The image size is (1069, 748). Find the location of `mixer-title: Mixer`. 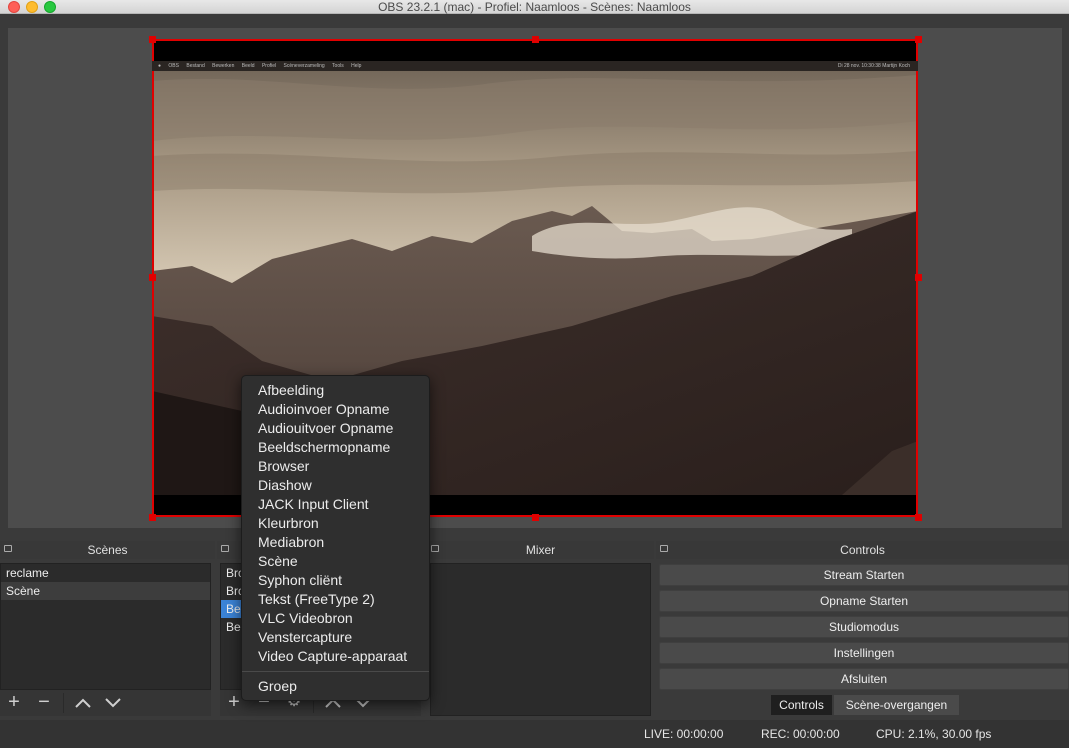

mixer-title: Mixer is located at coordinates (540, 550).